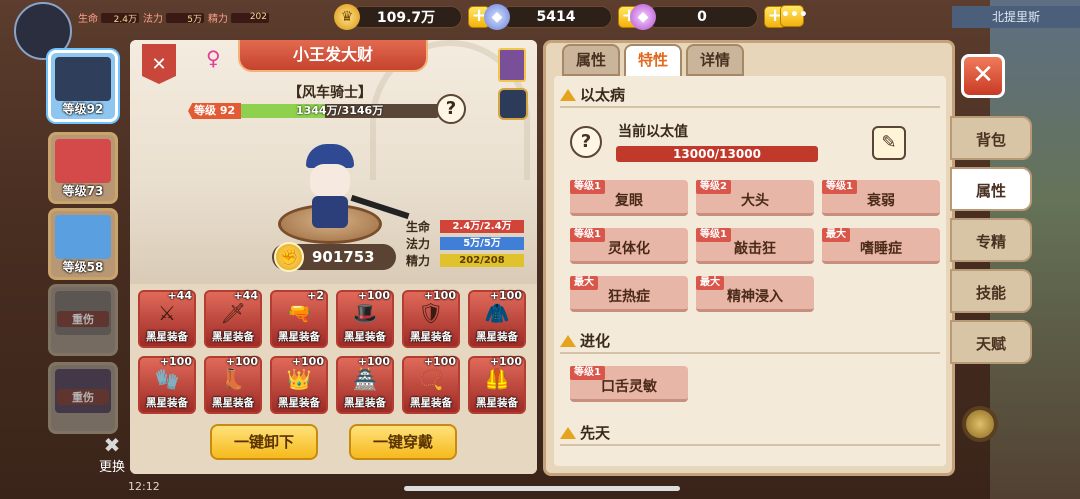  What do you see at coordinates (299, 318) in the screenshot?
I see `equipment-slot: 🔫 +2 黑星装备` at bounding box center [299, 318].